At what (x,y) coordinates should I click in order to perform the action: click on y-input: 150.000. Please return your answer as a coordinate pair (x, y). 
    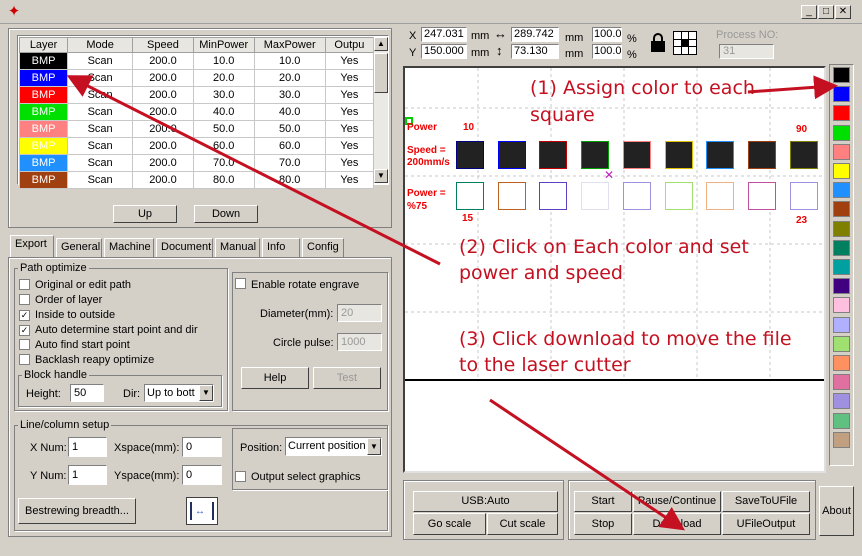
    Looking at the image, I should click on (444, 51).